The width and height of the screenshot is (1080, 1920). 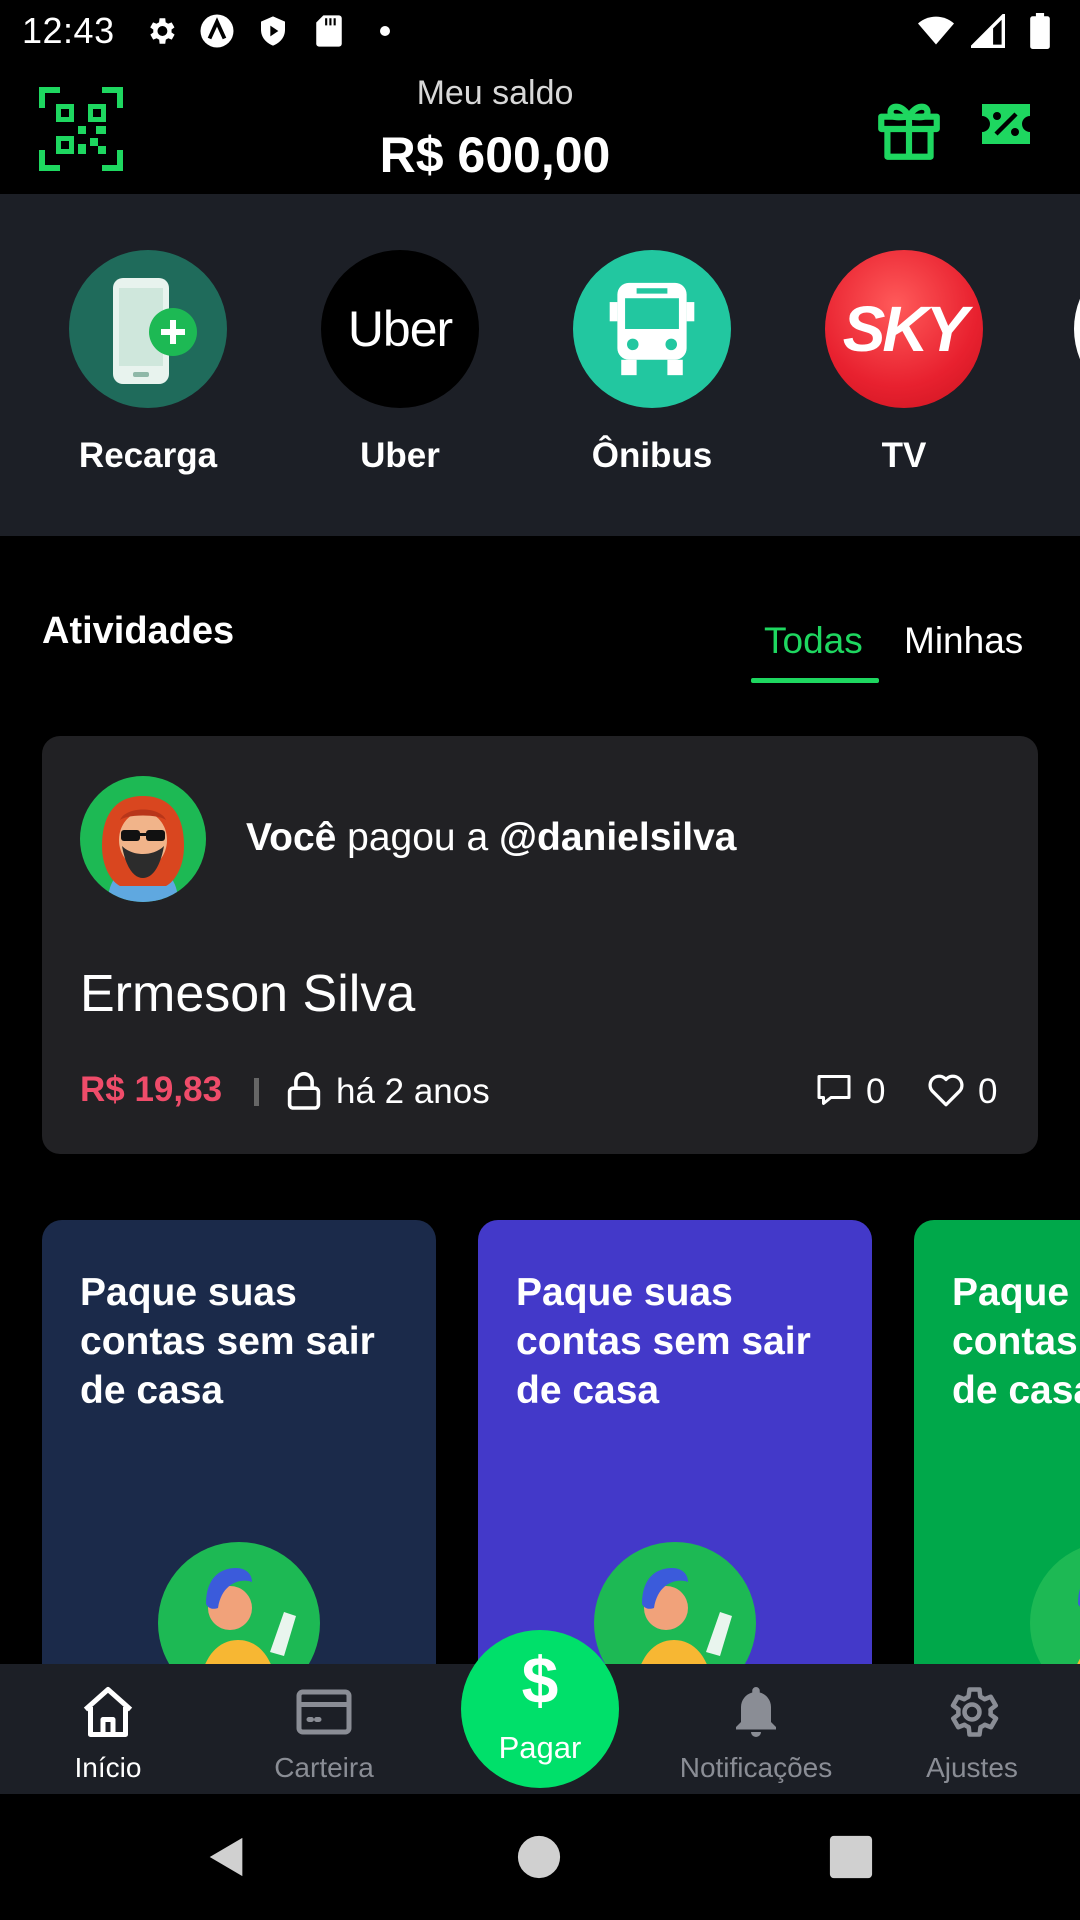 What do you see at coordinates (936, 31) in the screenshot?
I see `wifi-icon` at bounding box center [936, 31].